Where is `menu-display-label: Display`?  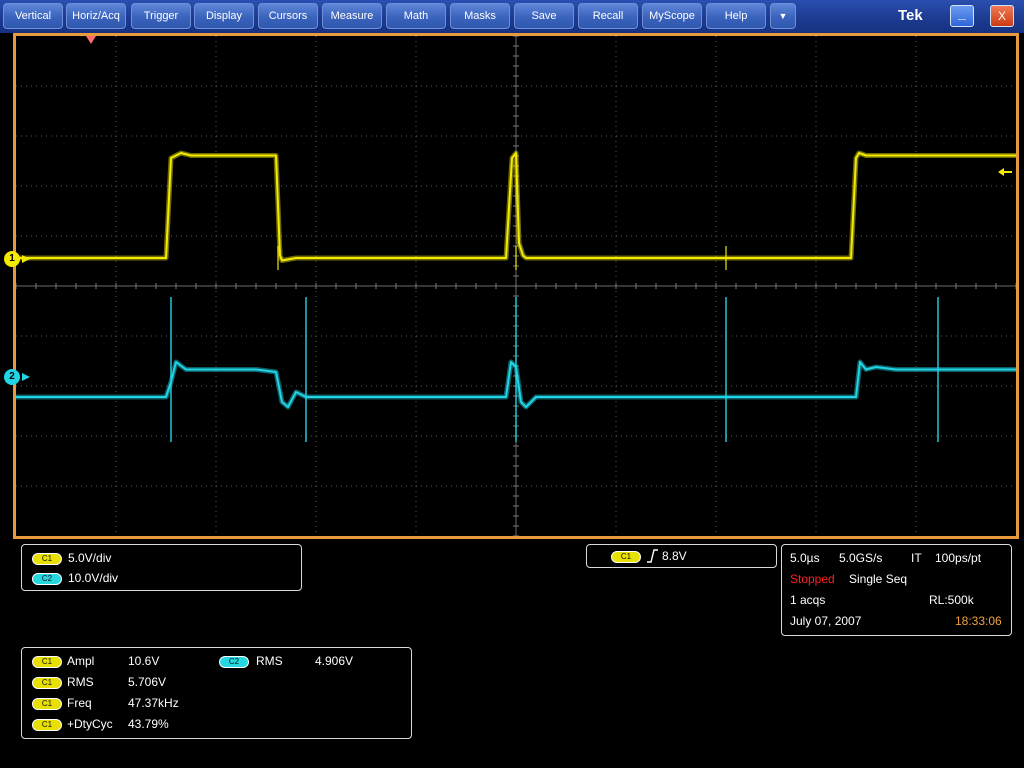 menu-display-label: Display is located at coordinates (224, 16).